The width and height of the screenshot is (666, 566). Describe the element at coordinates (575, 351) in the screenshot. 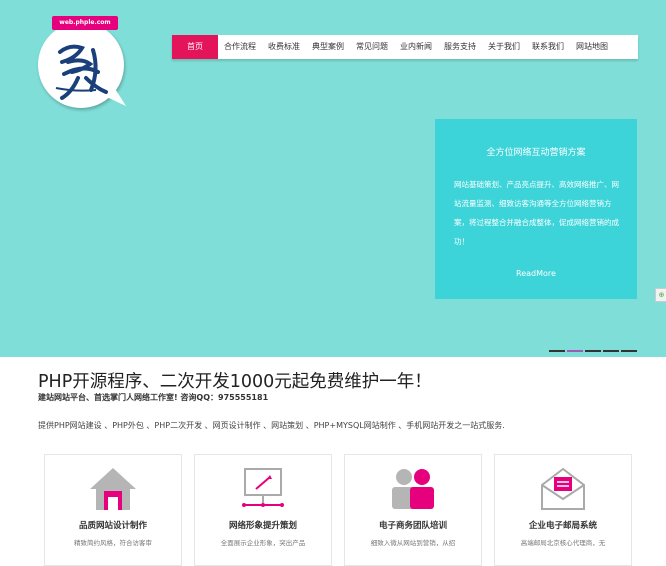

I see `slider-dot-active` at that location.